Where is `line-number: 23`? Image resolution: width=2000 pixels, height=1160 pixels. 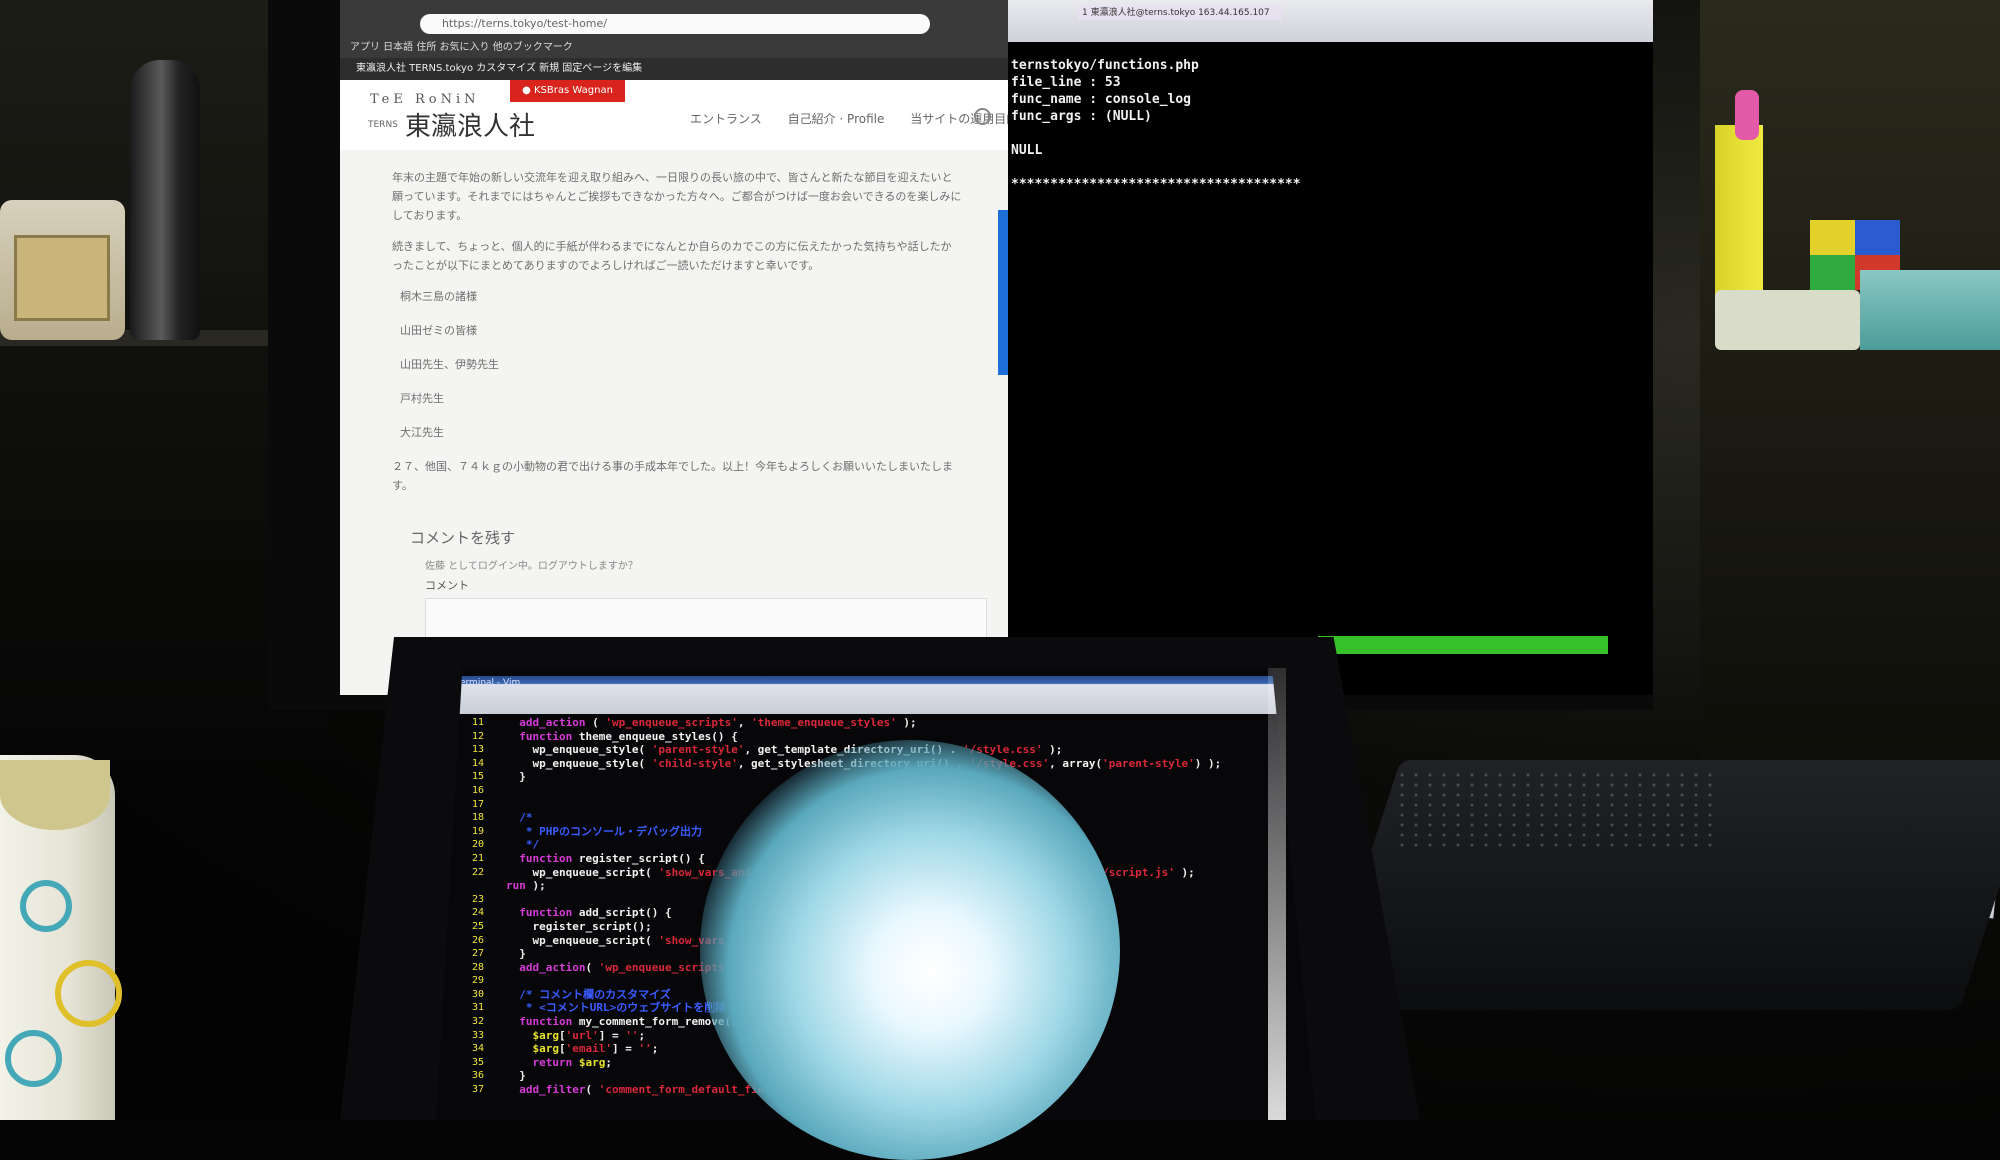 line-number: 23 is located at coordinates (477, 899).